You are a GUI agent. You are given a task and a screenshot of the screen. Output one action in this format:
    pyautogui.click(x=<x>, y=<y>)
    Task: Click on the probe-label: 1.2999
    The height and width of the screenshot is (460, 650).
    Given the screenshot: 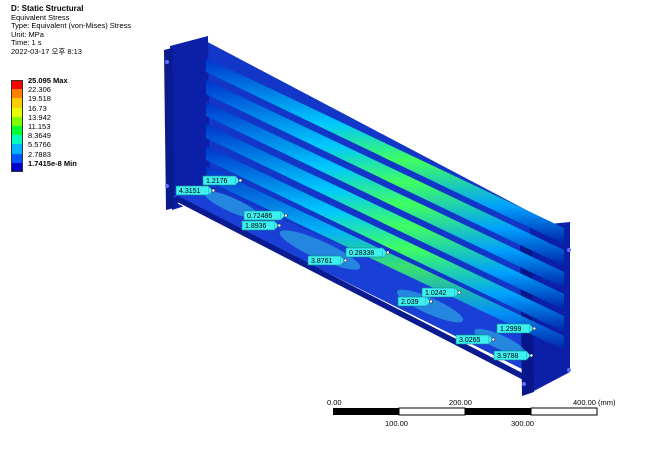 What is the action you would take?
    pyautogui.click(x=516, y=328)
    